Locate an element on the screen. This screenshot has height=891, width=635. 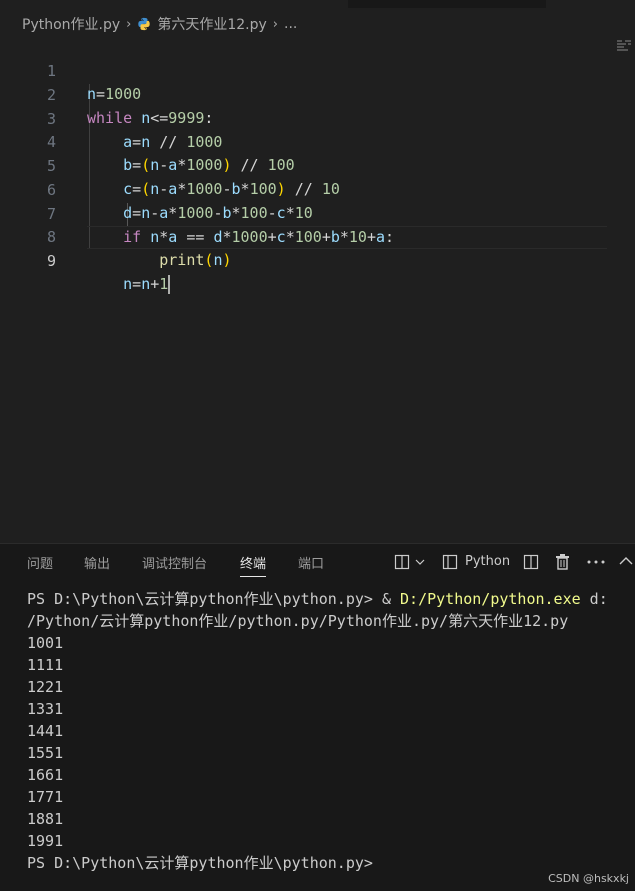
panel-tab-bar: 问题 输出 调试控制台 终端 端口 Python is located at coordinates (317, 562).